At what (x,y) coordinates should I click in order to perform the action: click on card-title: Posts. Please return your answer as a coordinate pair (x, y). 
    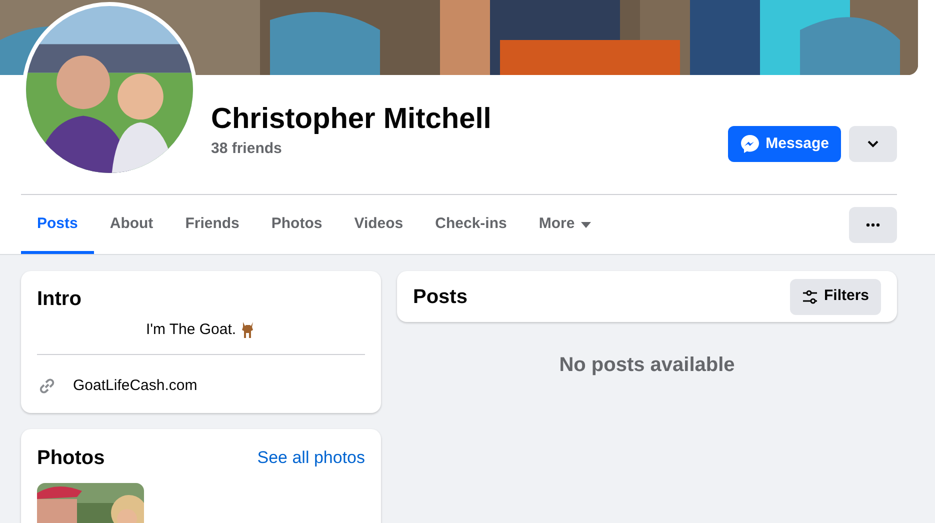
    Looking at the image, I should click on (440, 296).